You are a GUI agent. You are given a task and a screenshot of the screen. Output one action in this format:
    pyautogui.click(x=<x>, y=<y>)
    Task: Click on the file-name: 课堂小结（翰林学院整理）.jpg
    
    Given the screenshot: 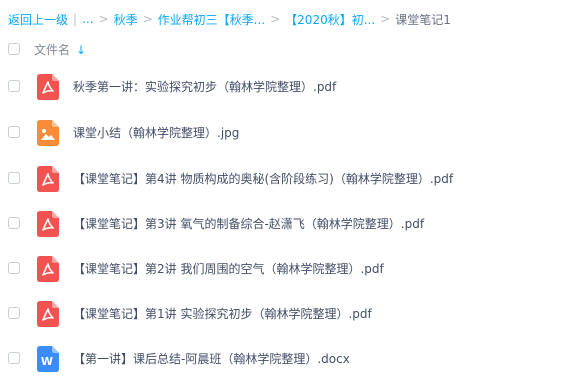 What is the action you would take?
    pyautogui.click(x=156, y=132)
    